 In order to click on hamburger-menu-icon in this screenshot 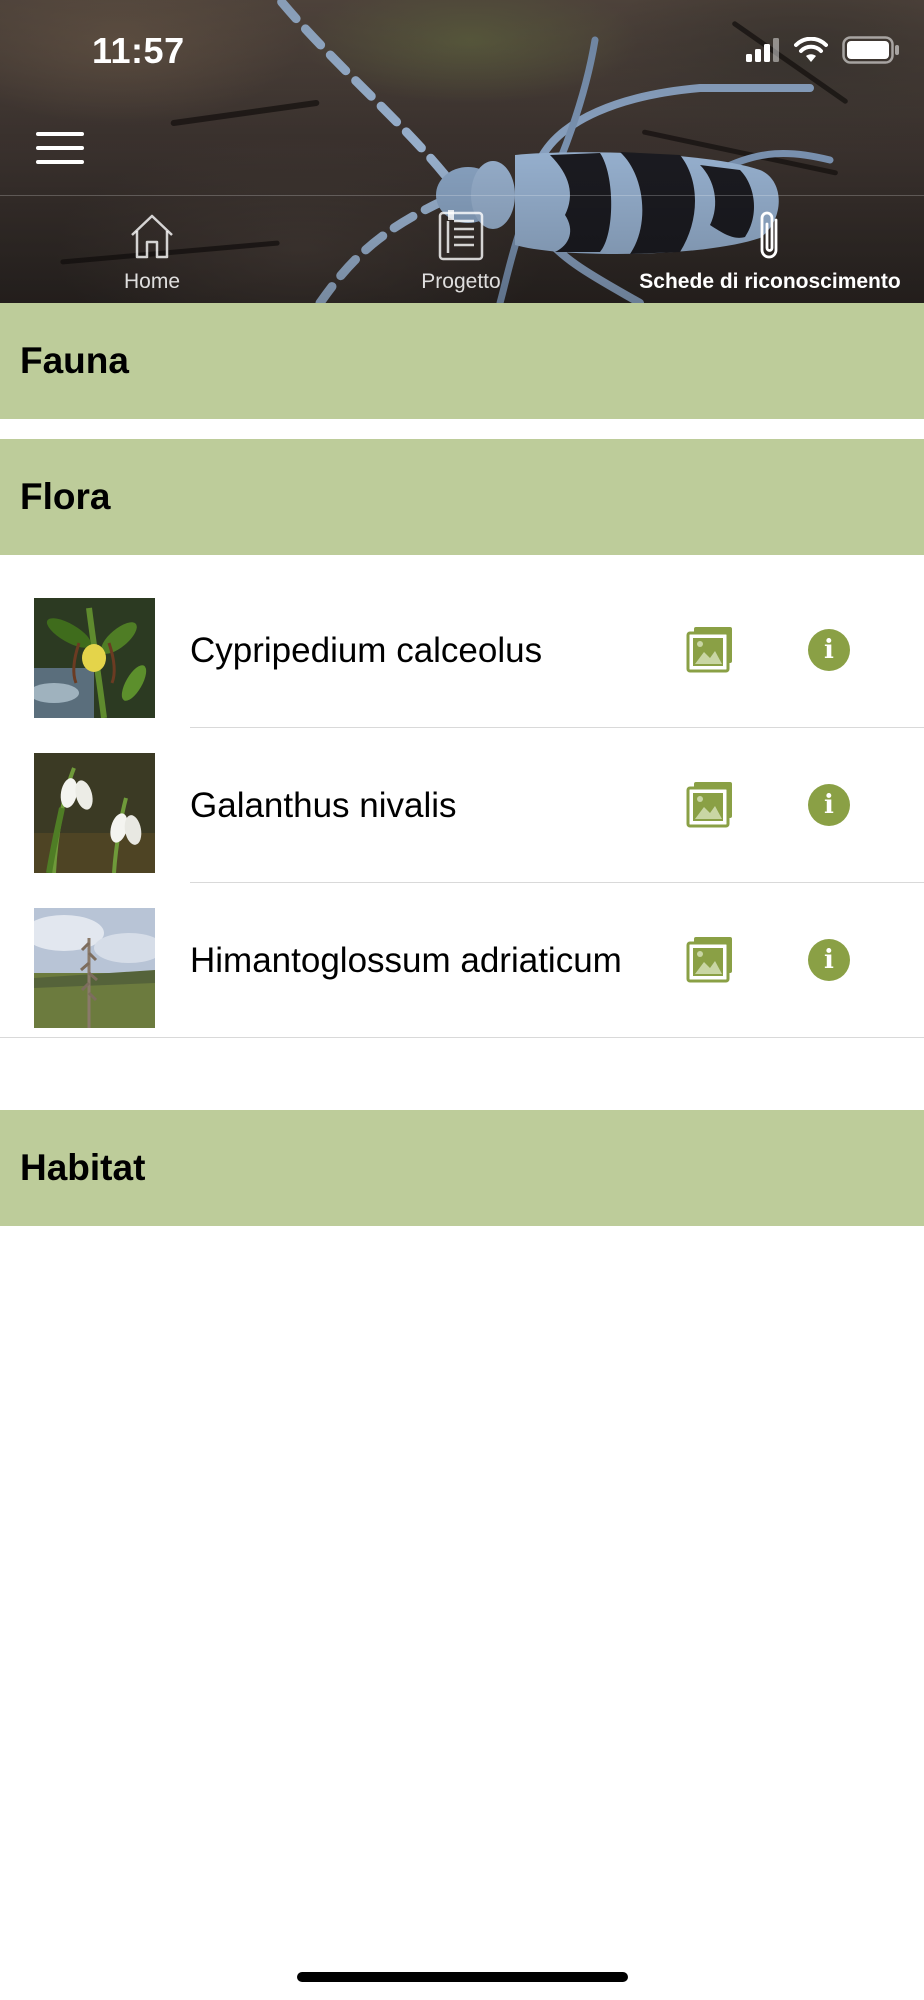, I will do `click(60, 149)`.